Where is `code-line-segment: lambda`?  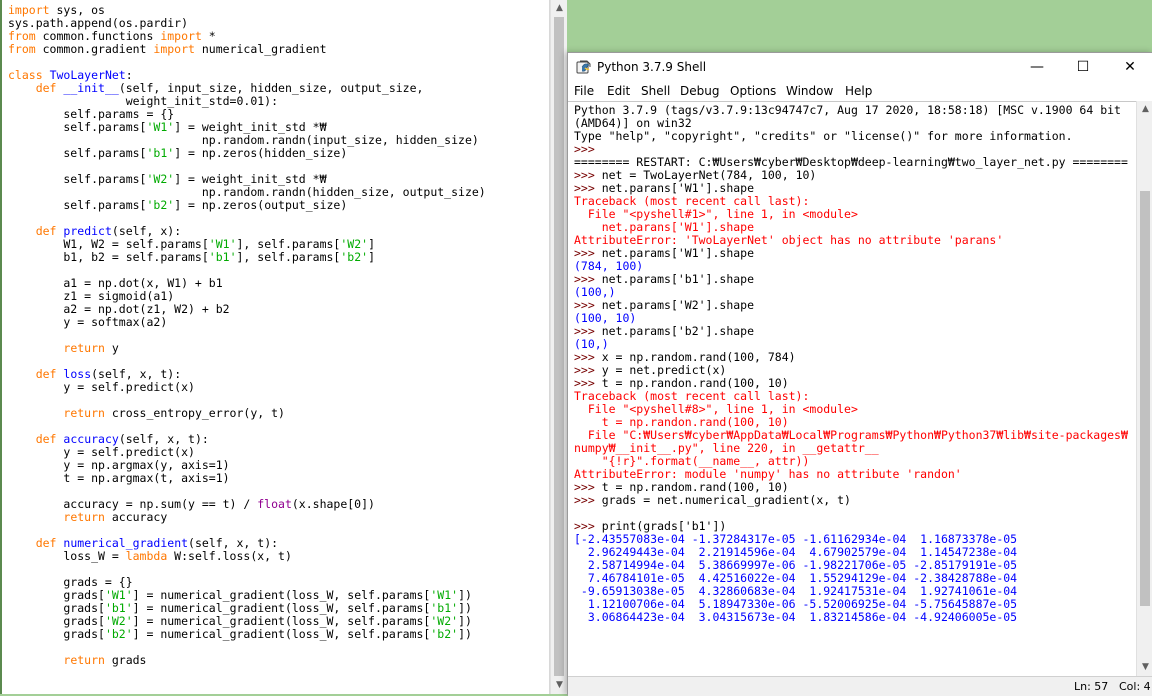 code-line-segment: lambda is located at coordinates (146, 556).